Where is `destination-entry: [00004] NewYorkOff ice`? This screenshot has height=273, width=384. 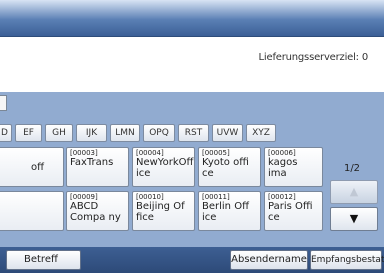
destination-entry: [00004] NewYorkOff ice is located at coordinates (163, 167).